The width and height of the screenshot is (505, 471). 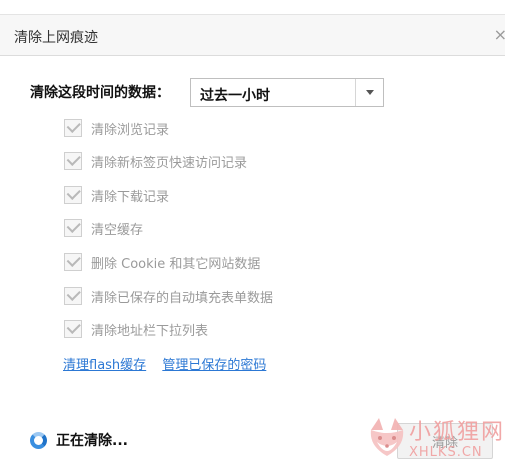 I want to click on option-cookies: 删除 Cookie 和其它网站数据, so click(x=162, y=262).